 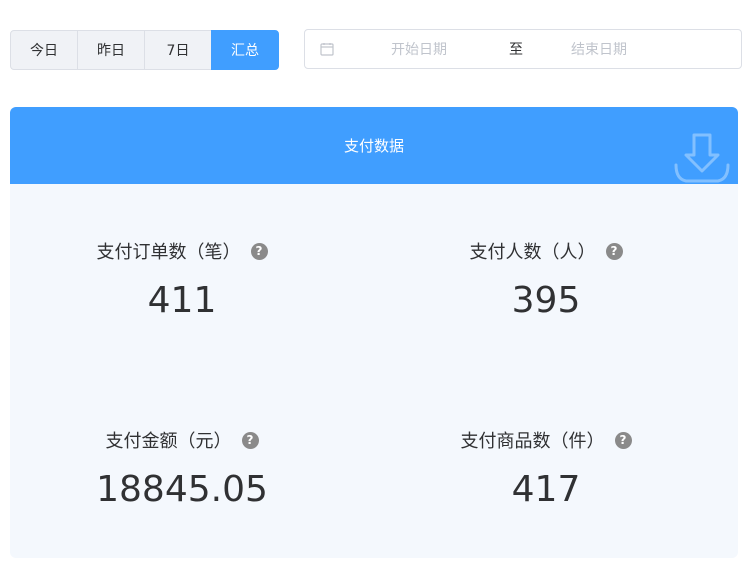 I want to click on card-header: 支付数据, so click(x=374, y=145).